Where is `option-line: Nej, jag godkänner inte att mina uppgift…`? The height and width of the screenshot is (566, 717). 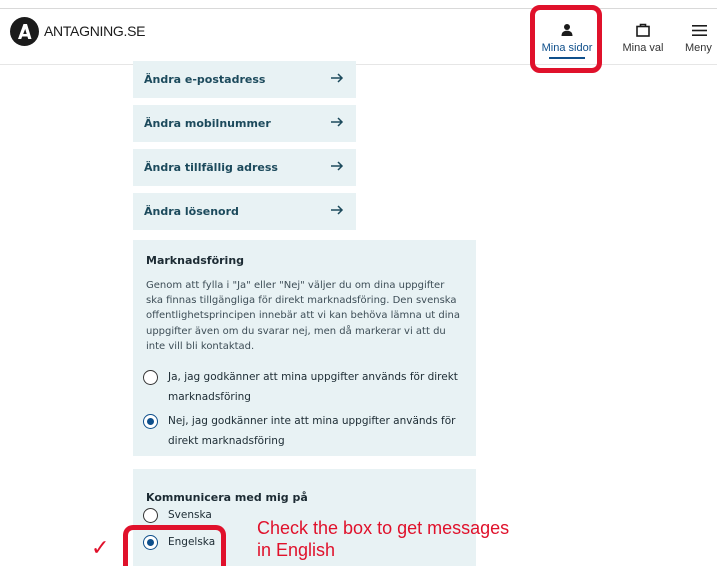
option-line: Nej, jag godkänner inte att mina uppgift… is located at coordinates (312, 421).